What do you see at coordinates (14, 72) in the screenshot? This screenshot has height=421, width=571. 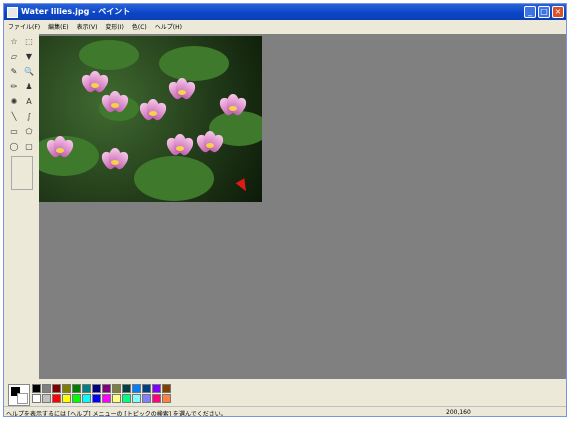 I see `eyedropper-icon: ✎` at bounding box center [14, 72].